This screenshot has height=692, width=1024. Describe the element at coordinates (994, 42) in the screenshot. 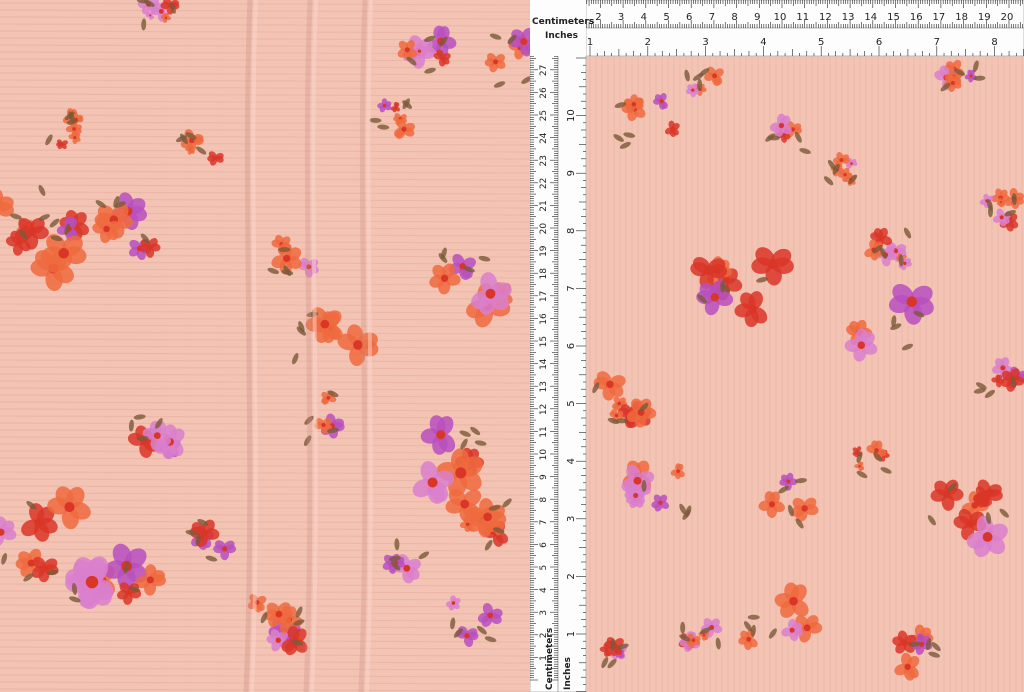

I see `top-inch-tick-label: 8` at that location.